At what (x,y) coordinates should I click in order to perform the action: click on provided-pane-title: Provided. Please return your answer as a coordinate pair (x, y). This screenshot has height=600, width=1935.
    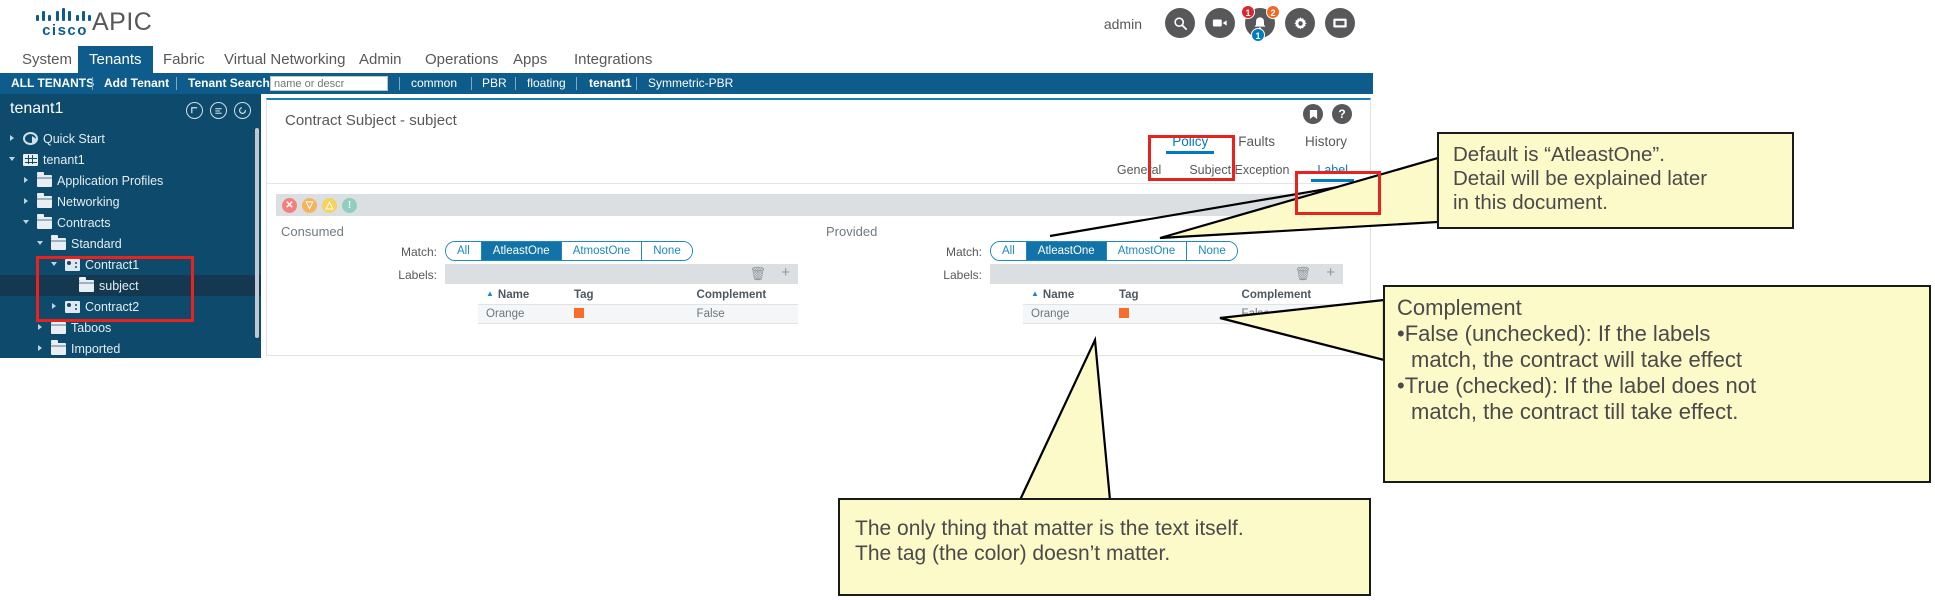
    Looking at the image, I should click on (852, 231).